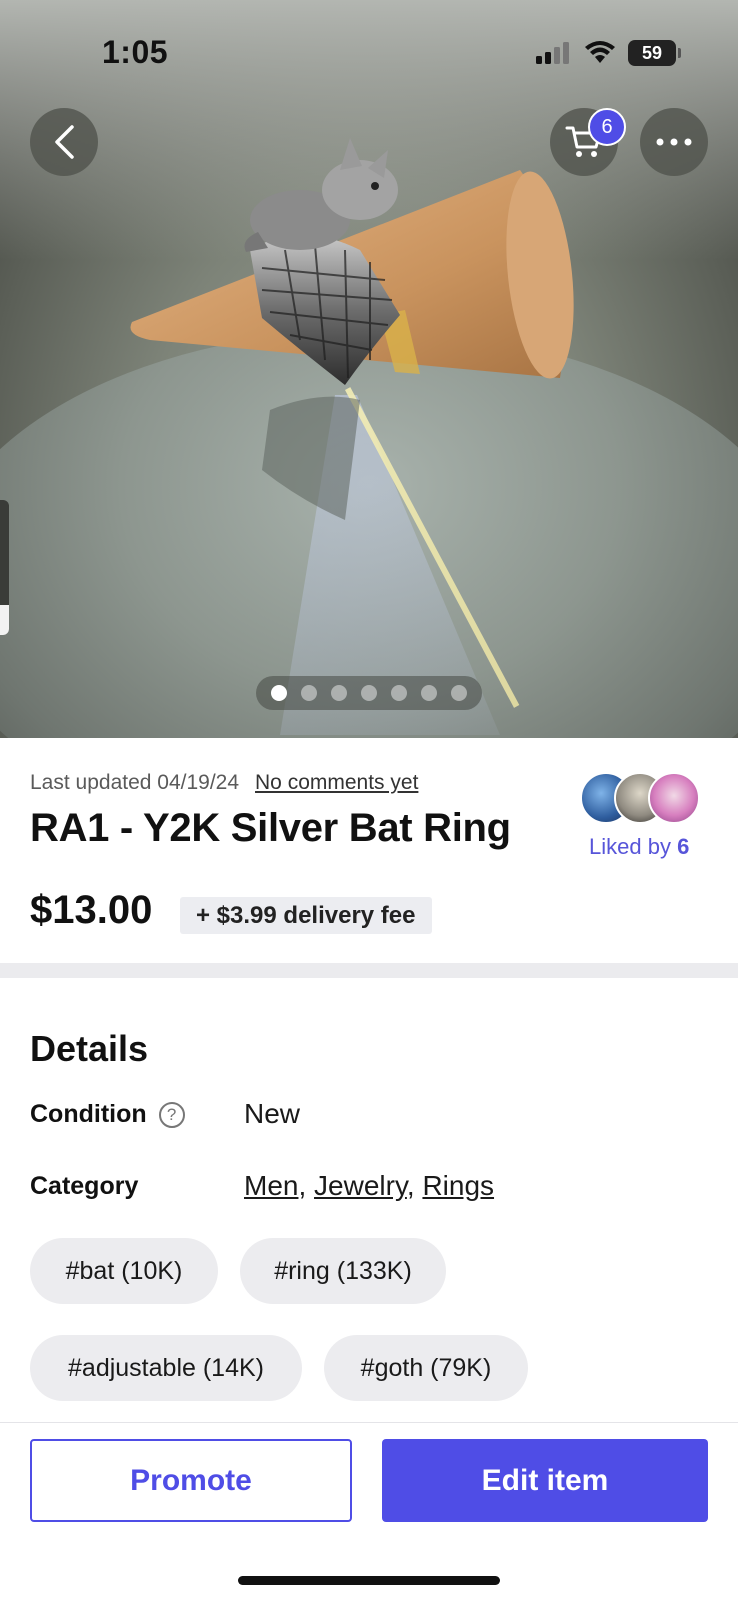 This screenshot has height=1600, width=738. Describe the element at coordinates (343, 1271) in the screenshot. I see `tag-chip: #ring (133K)` at that location.